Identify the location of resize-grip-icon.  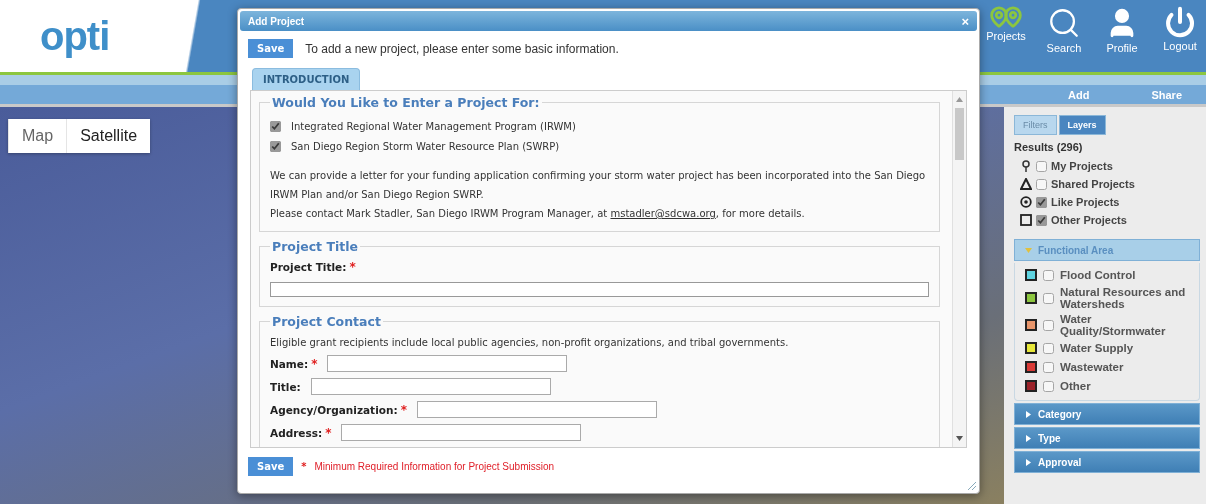
(971, 485).